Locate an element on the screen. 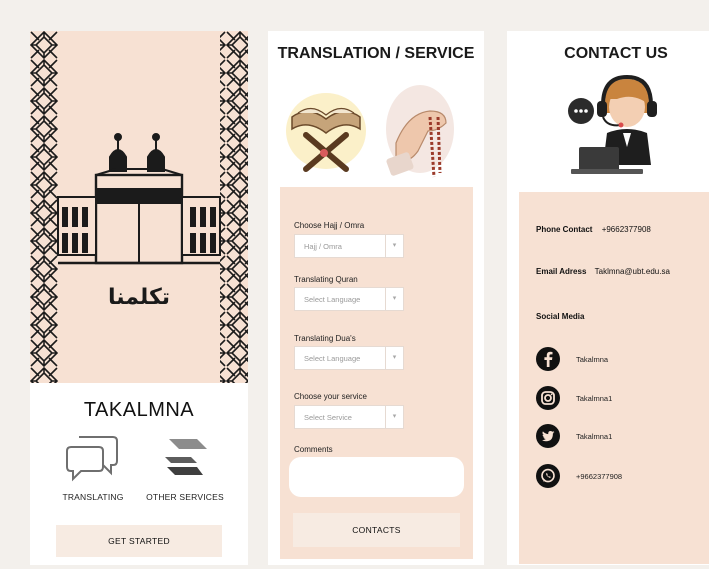 The width and height of the screenshot is (709, 569). social-media-heading: Social Media is located at coordinates (560, 316).